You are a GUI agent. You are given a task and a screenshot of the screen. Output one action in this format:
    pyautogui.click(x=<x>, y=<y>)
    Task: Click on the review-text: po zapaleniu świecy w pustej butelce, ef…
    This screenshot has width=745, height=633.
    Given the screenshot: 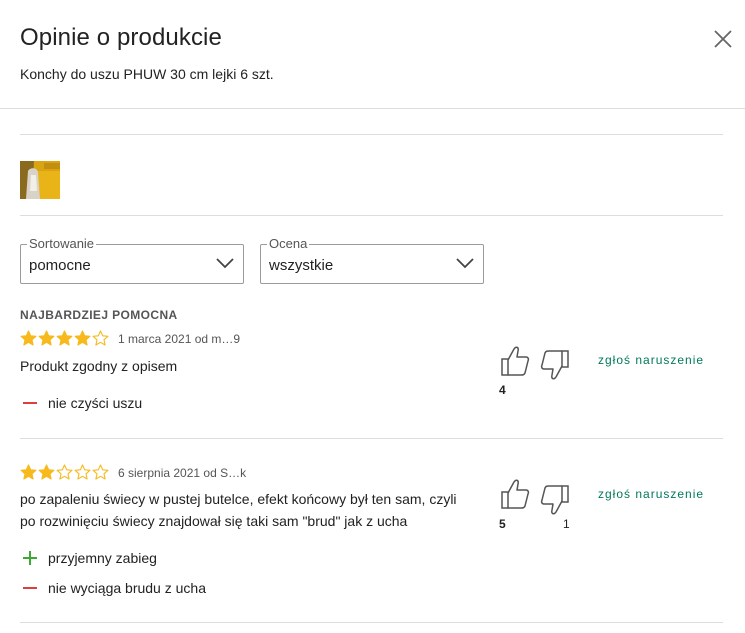 What is the action you would take?
    pyautogui.click(x=238, y=510)
    